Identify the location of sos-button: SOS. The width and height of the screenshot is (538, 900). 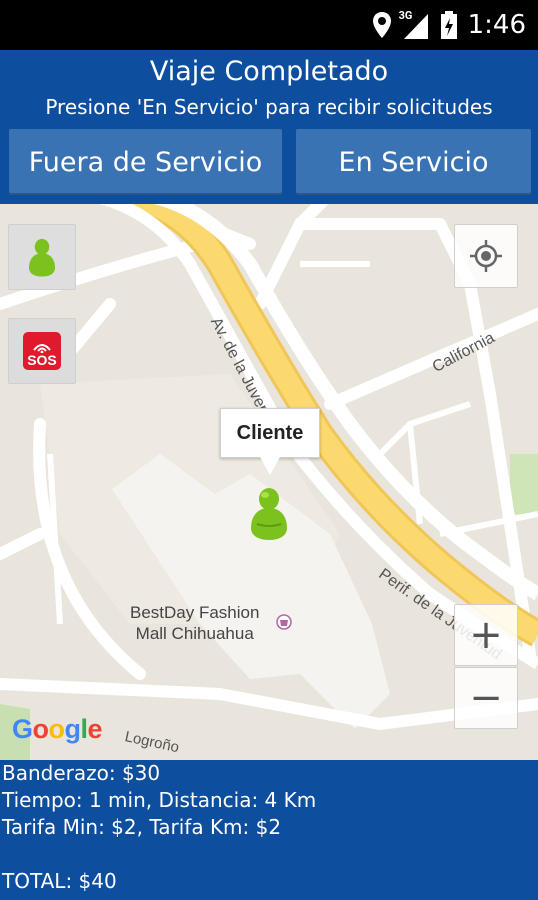
(42, 351).